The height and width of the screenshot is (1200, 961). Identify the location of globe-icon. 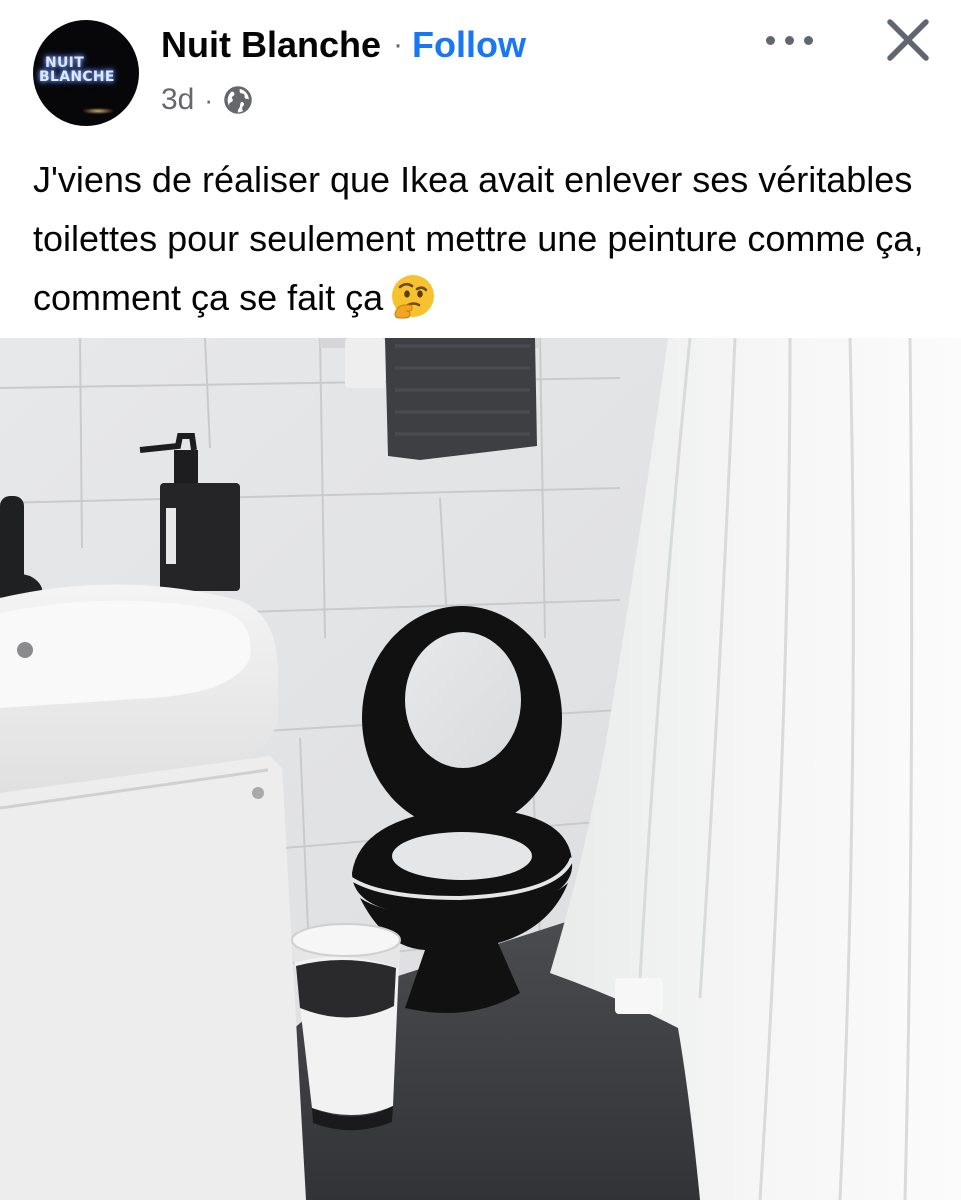
(238, 100).